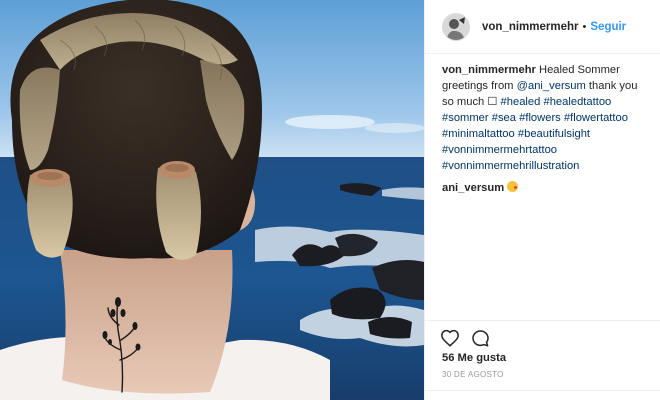 The height and width of the screenshot is (400, 660). What do you see at coordinates (489, 70) in the screenshot?
I see `caption-username: von_nimmermehr` at bounding box center [489, 70].